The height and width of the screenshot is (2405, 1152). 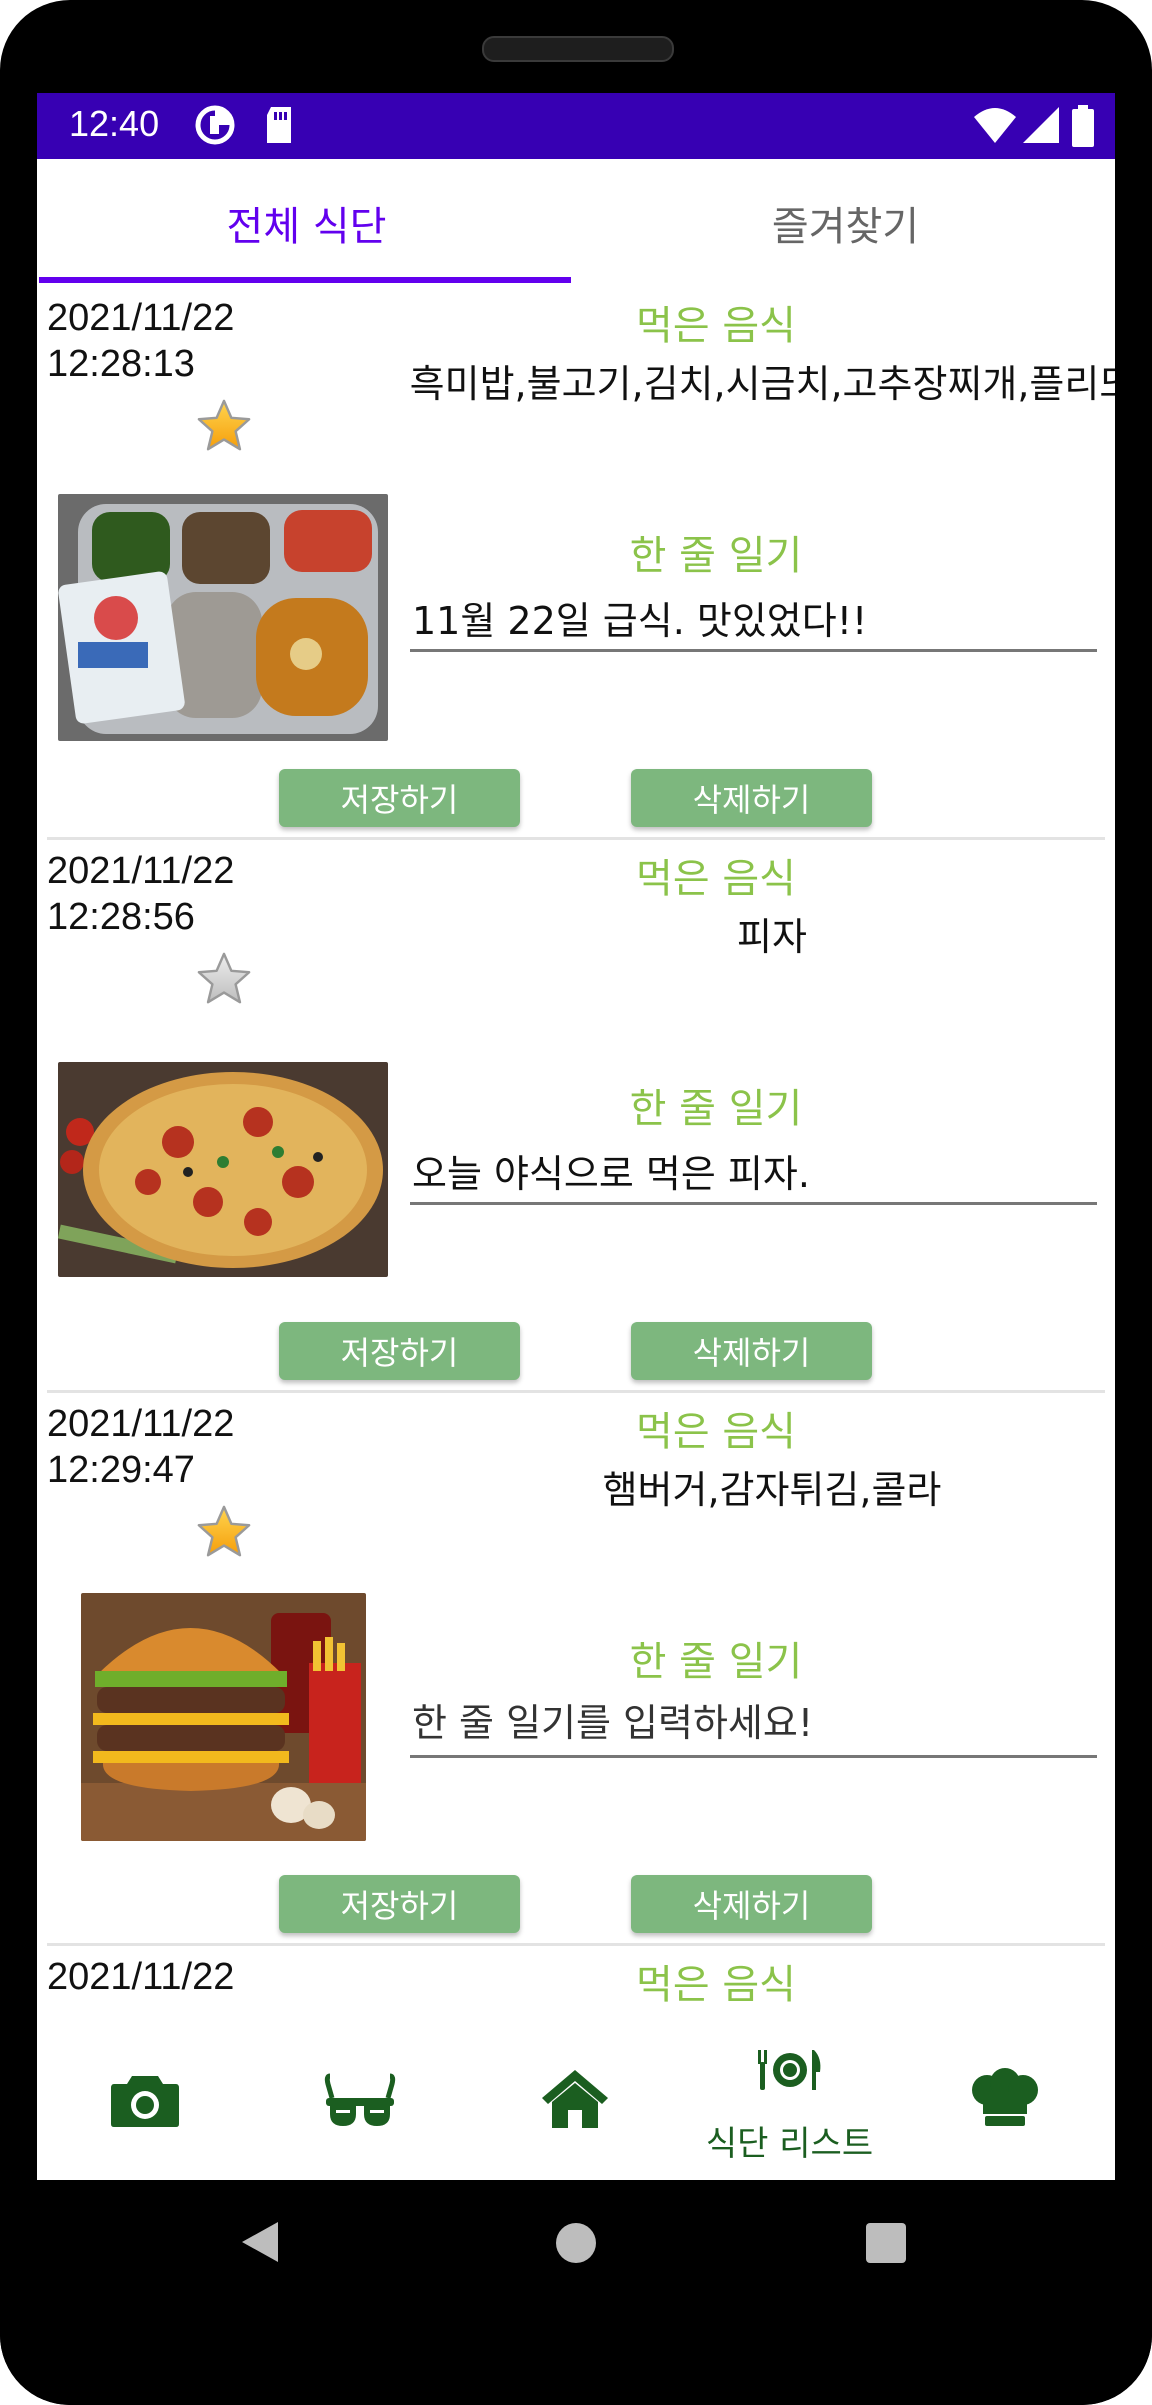 I want to click on burger-photo, so click(x=223, y=1717).